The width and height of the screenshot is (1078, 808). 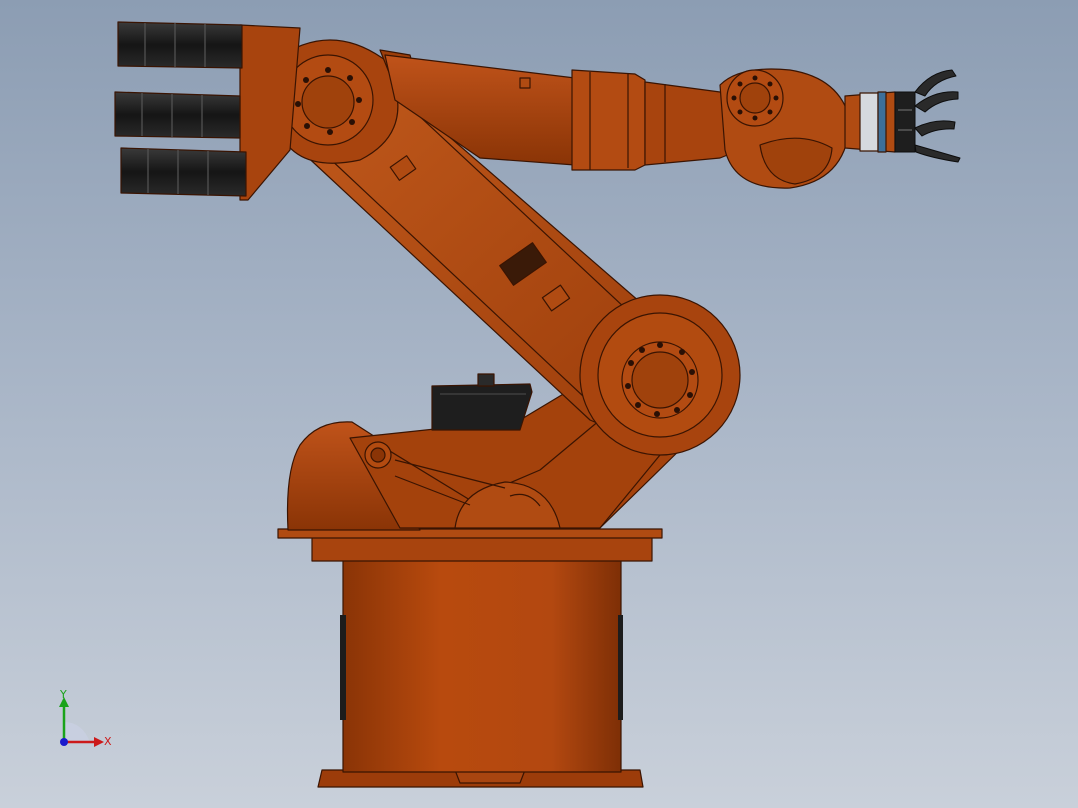 I want to click on rear-housing, so click(x=270, y=112).